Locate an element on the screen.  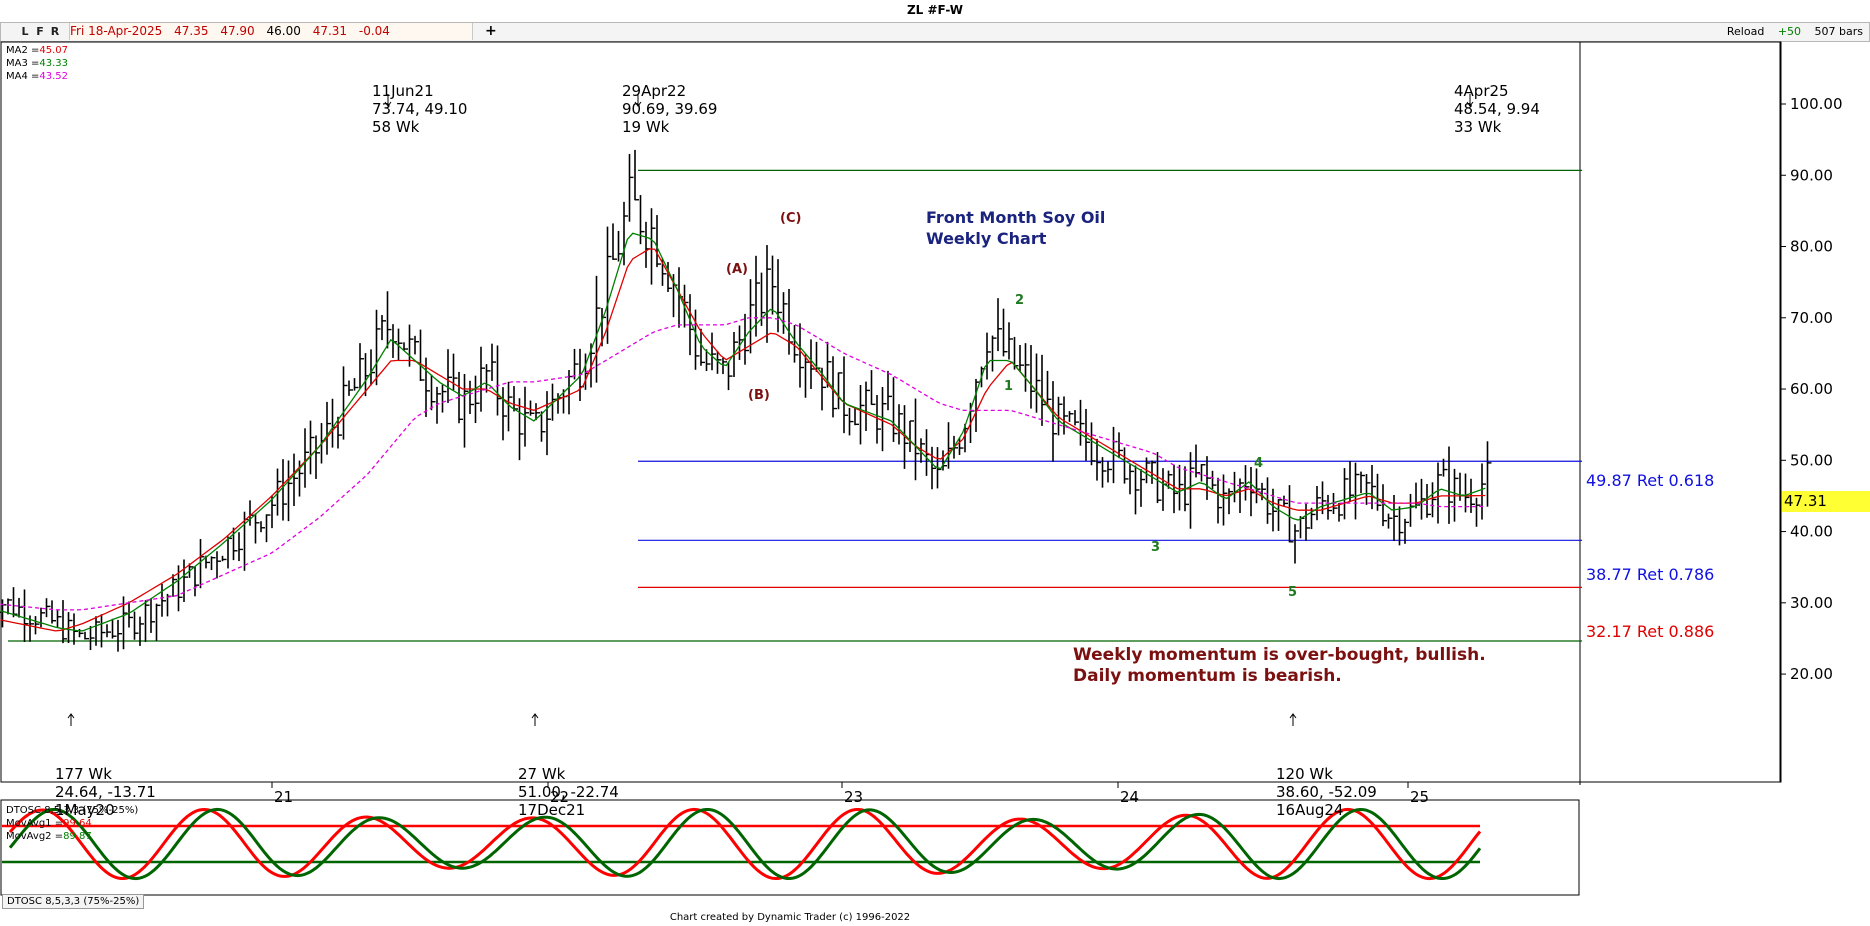
wave-label-B: (B) is located at coordinates (759, 395).